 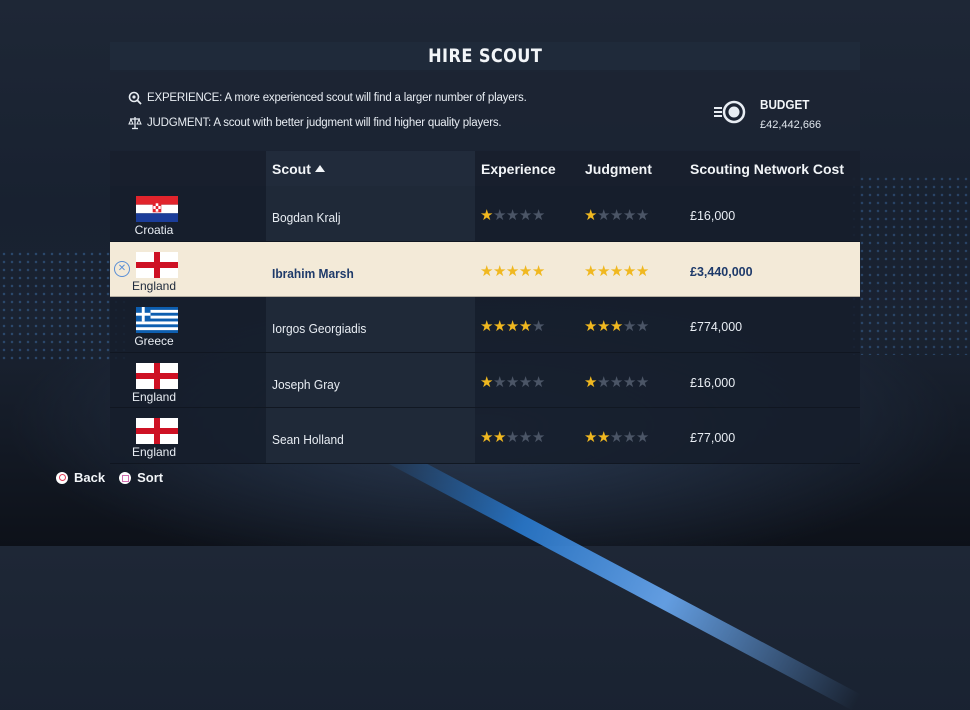 I want to click on scout-name: Sean Holland, so click(x=308, y=440).